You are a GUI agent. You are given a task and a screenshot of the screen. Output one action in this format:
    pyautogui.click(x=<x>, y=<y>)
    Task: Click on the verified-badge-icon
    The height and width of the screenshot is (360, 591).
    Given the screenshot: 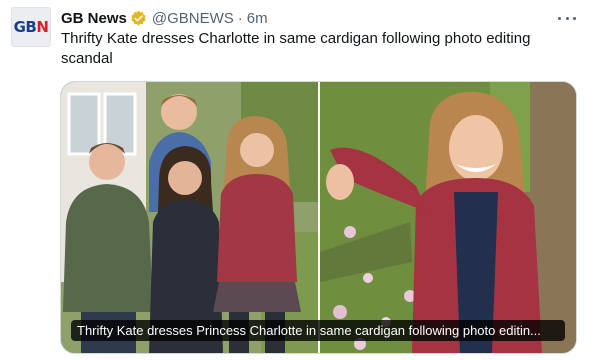 What is the action you would take?
    pyautogui.click(x=138, y=18)
    